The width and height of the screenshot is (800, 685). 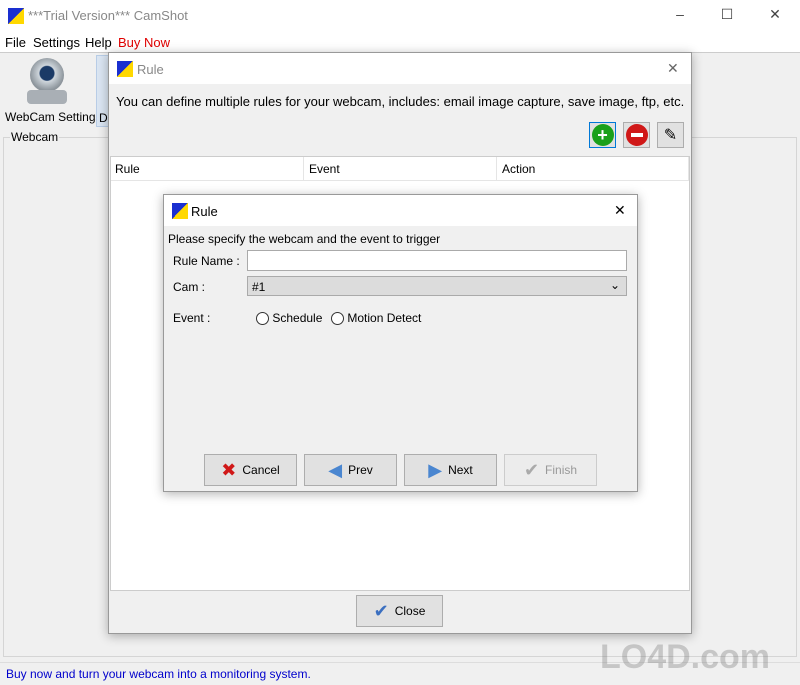 I want to click on close-dialog-button: ✔ Close, so click(x=399, y=611).